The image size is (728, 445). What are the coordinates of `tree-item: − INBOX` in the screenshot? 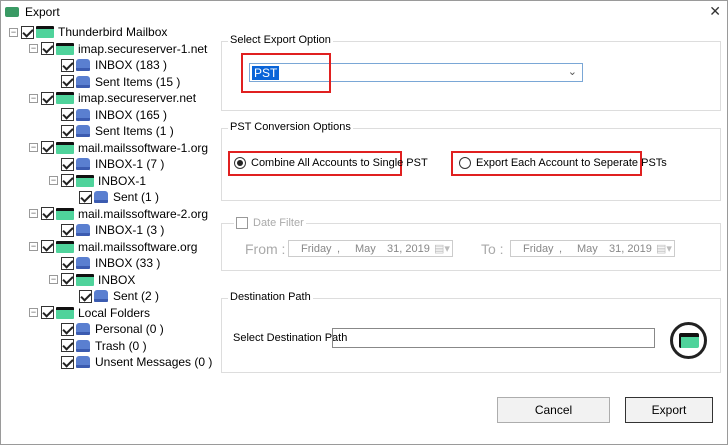 It's located at (92, 280).